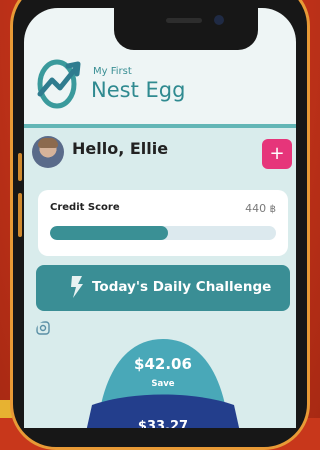 This screenshot has width=320, height=450. I want to click on camera, so click(219, 20).